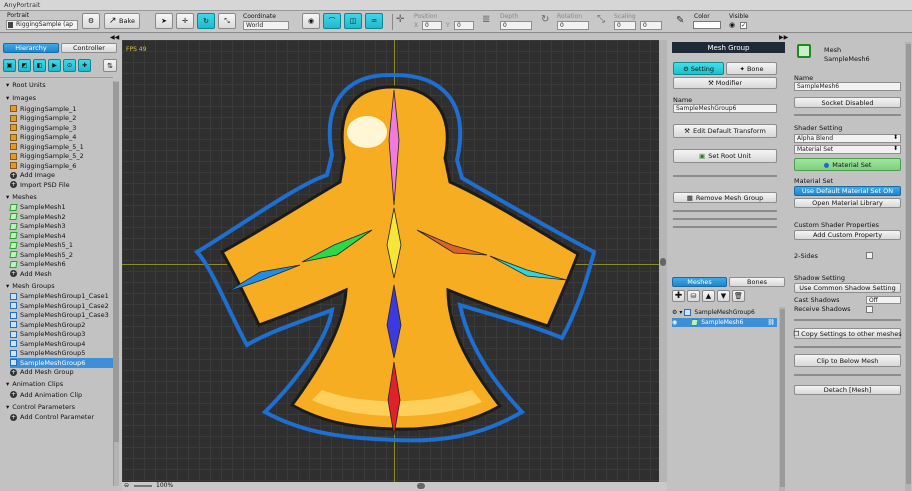 The height and width of the screenshot is (491, 912). Describe the element at coordinates (61, 373) in the screenshot. I see `add-mesh-group-button: + Add Mesh Group` at that location.